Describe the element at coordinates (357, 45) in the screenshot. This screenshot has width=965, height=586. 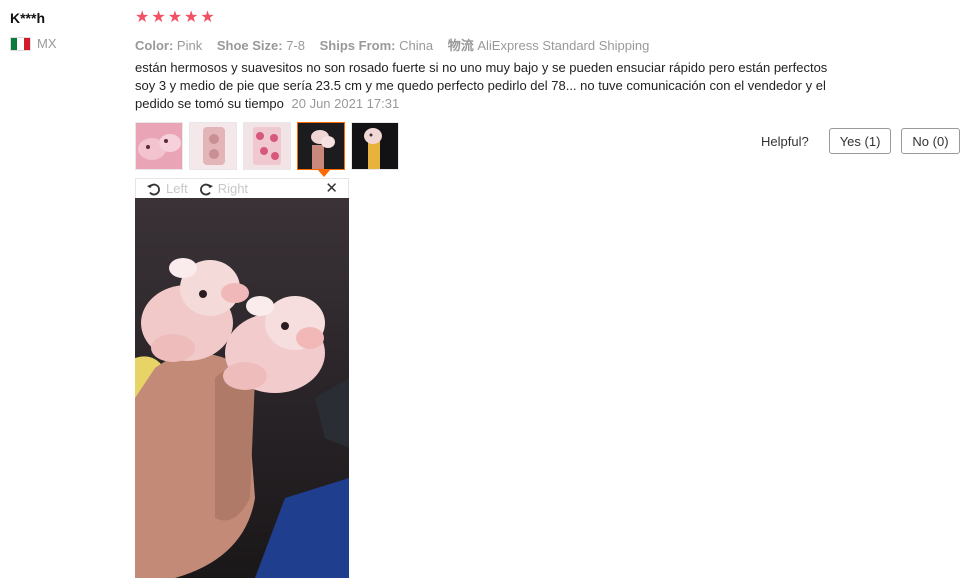
I see `attr-ships-from-key: Ships From:` at that location.